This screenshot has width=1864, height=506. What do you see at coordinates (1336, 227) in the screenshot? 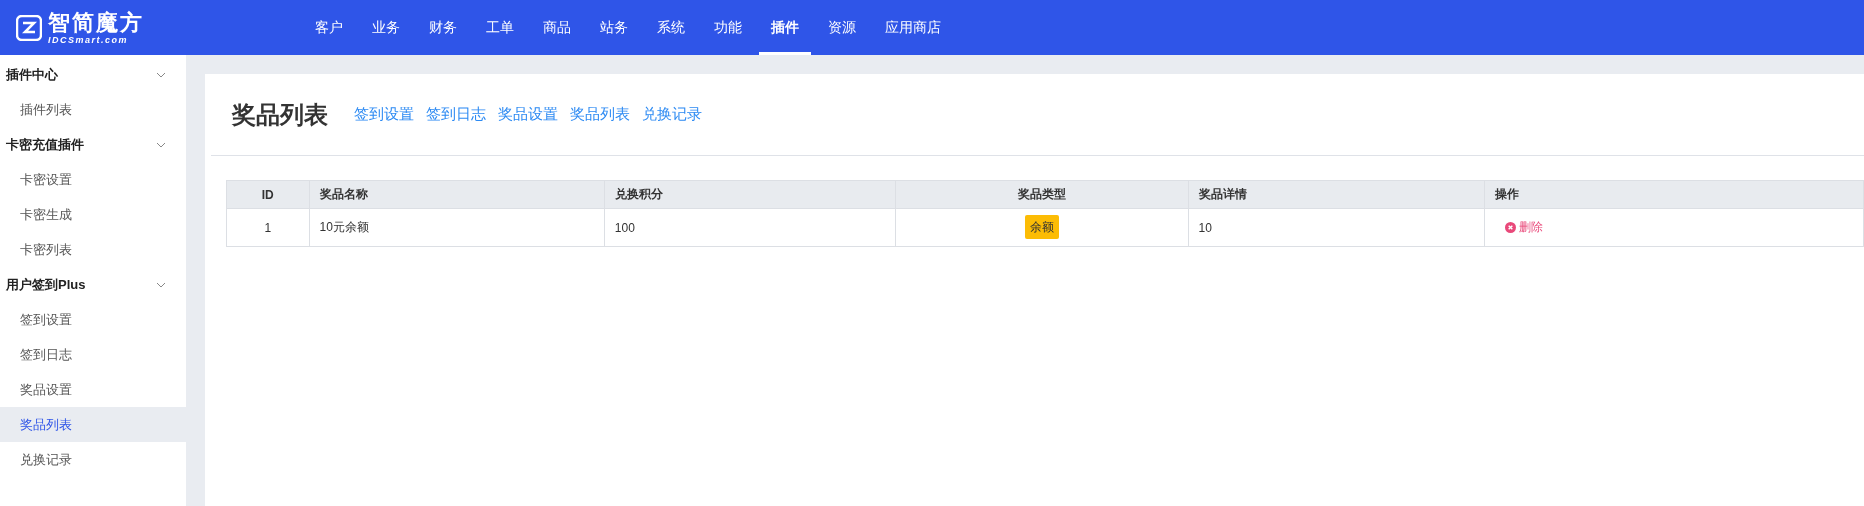
I see `table-cell: 10` at bounding box center [1336, 227].